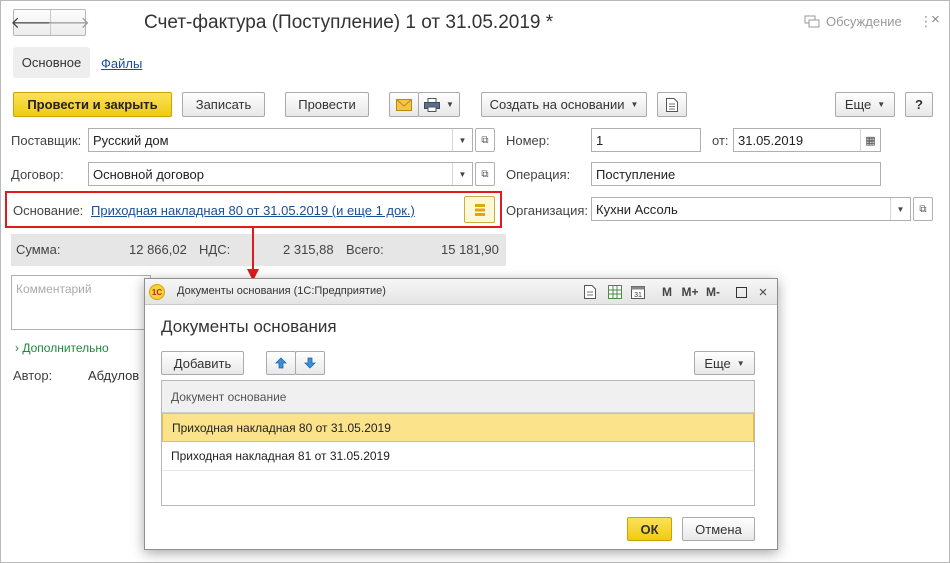  I want to click on dialog-more-button: Еще ▼, so click(724, 363).